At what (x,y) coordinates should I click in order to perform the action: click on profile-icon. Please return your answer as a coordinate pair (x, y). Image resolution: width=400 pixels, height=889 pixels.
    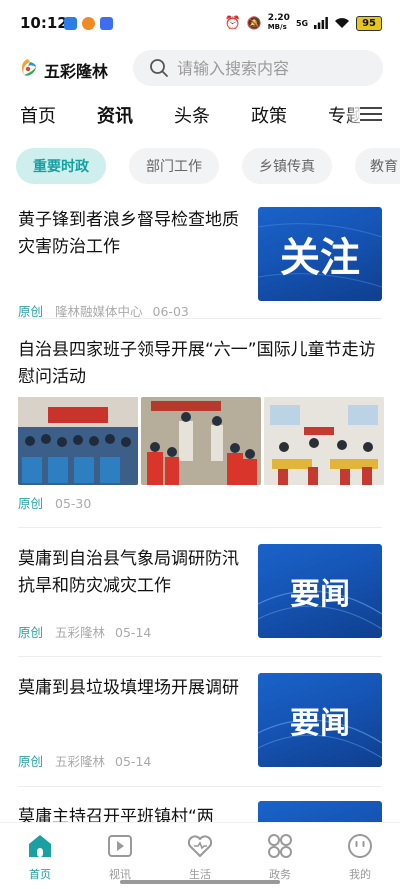
    Looking at the image, I should click on (360, 846).